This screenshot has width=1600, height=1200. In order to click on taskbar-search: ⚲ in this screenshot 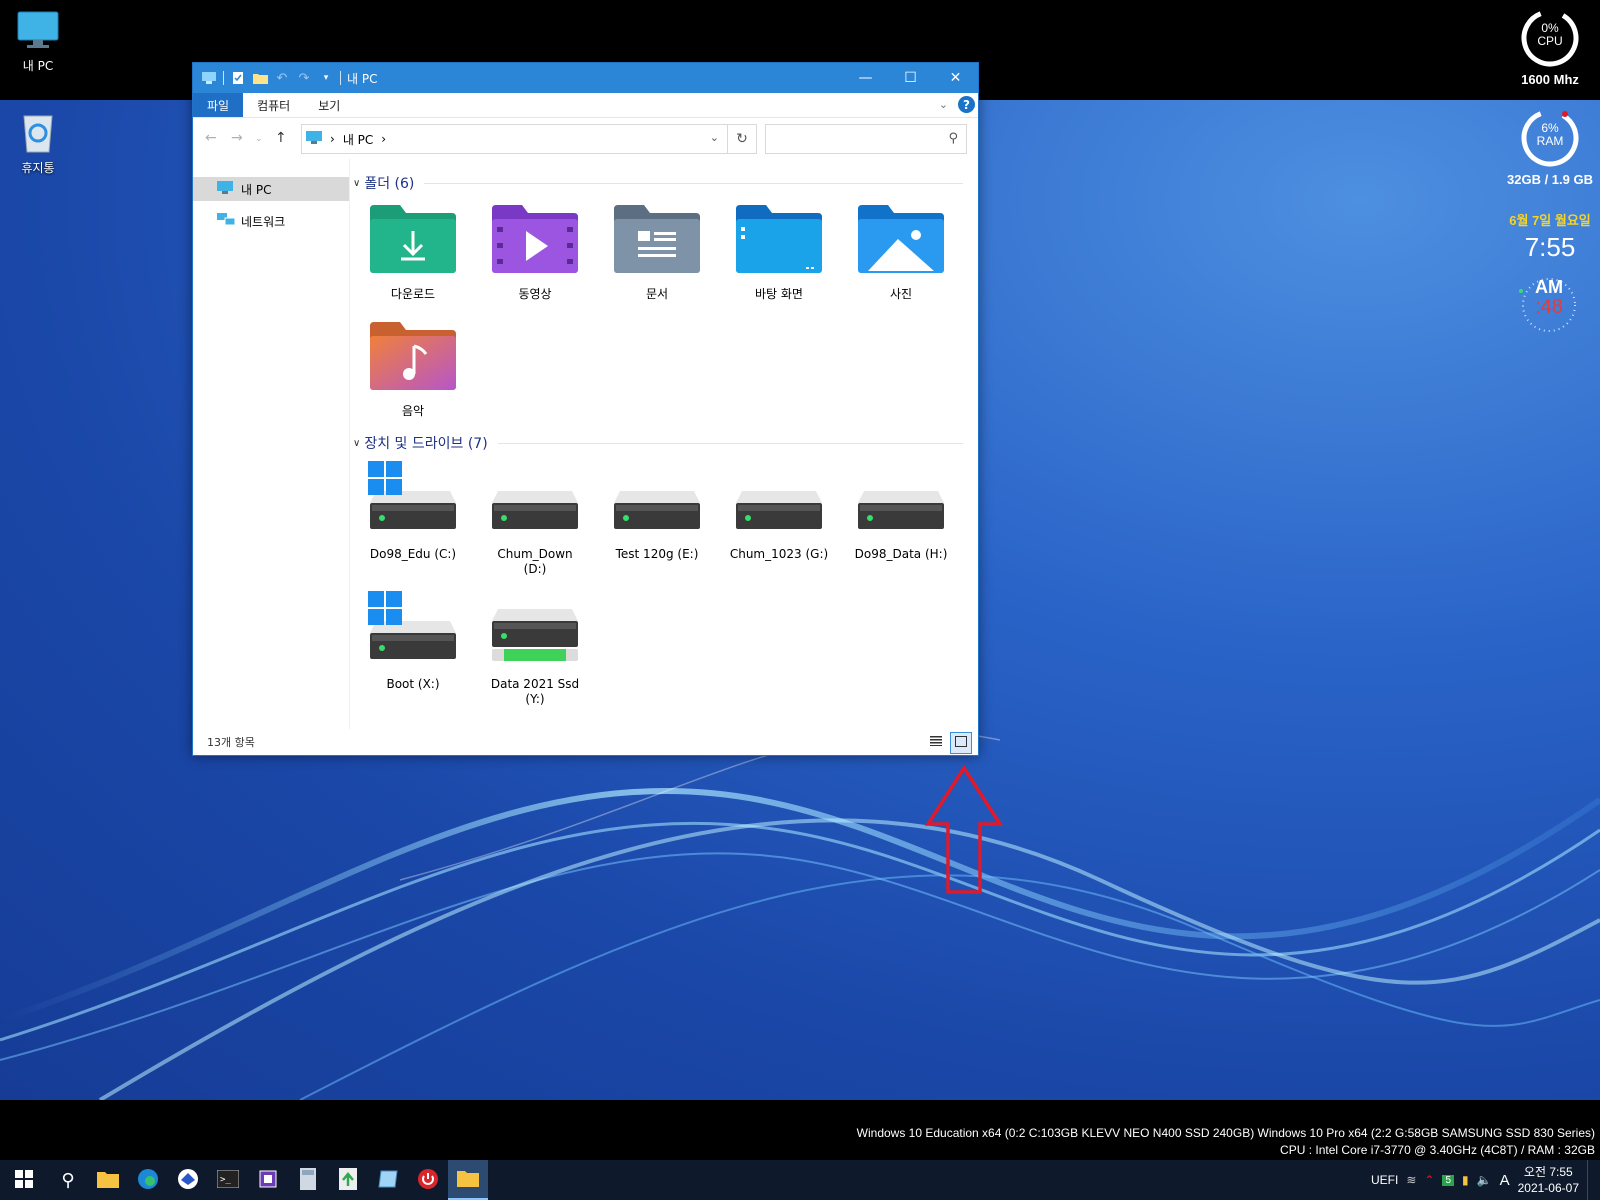, I will do `click(68, 1180)`.